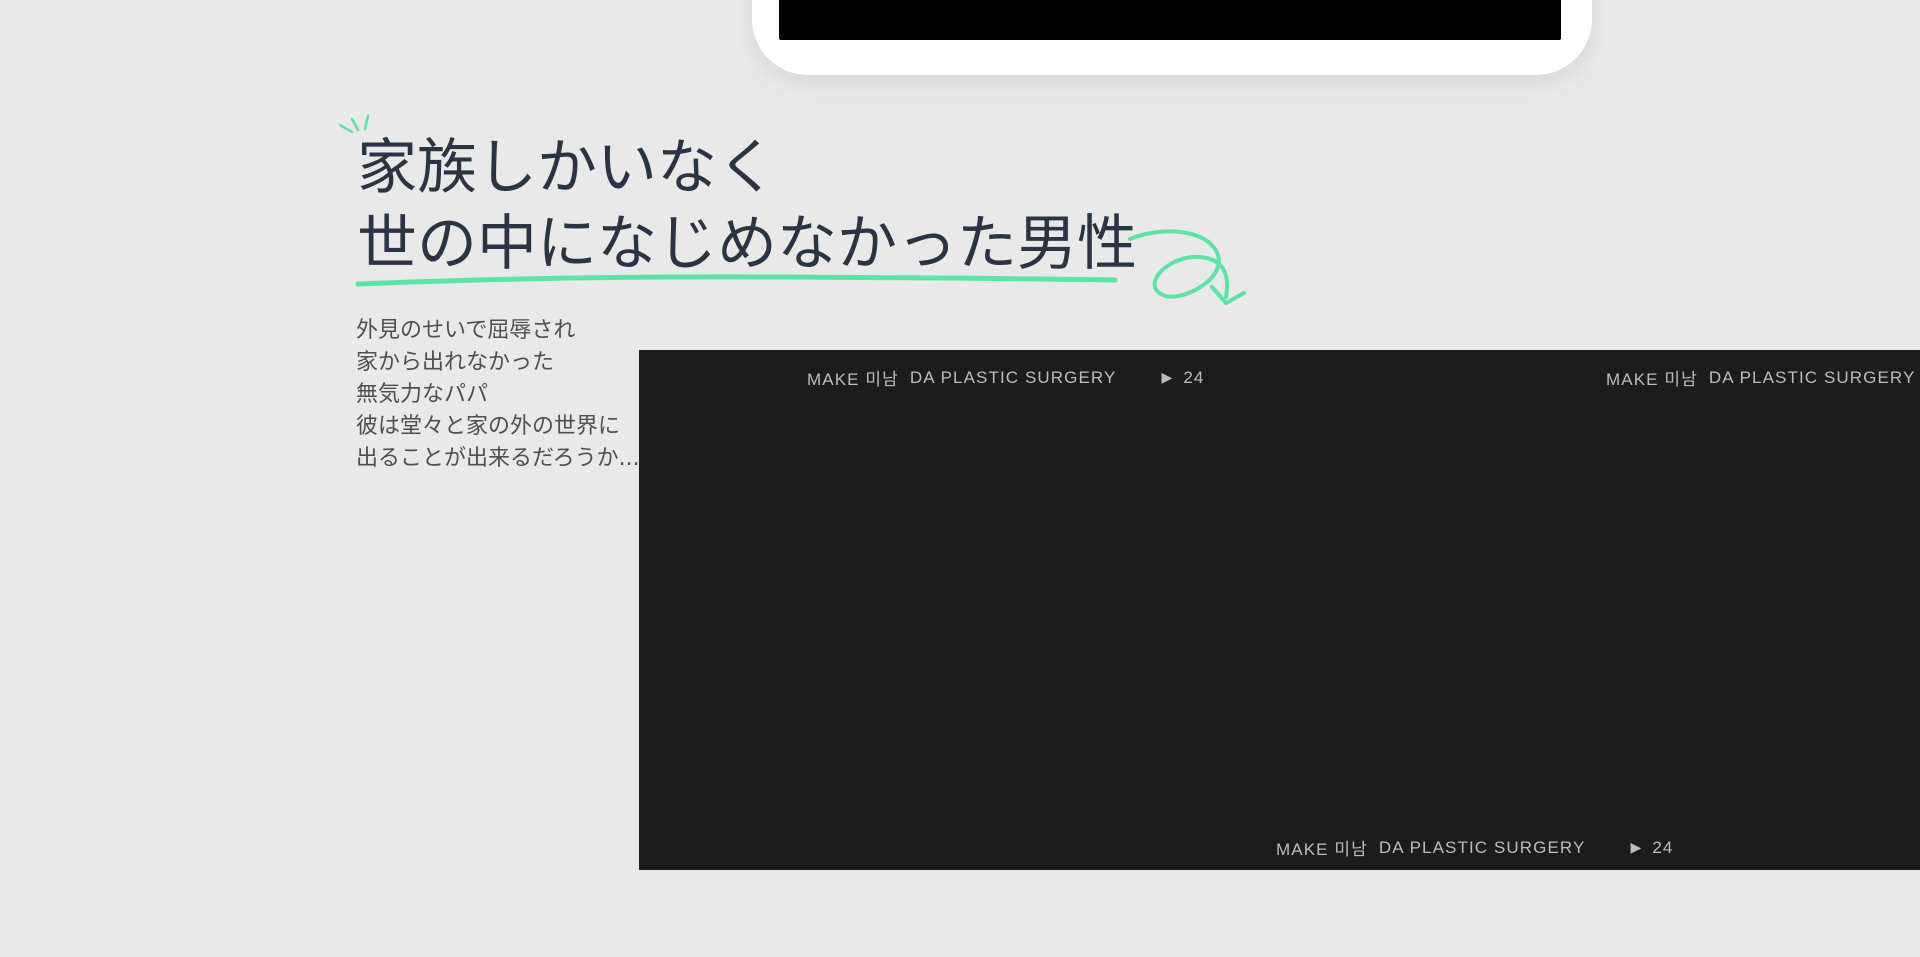 This screenshot has height=957, width=1920. I want to click on page-headline: 家族しかいなく 世の中になじめなかった男性, so click(747, 206).